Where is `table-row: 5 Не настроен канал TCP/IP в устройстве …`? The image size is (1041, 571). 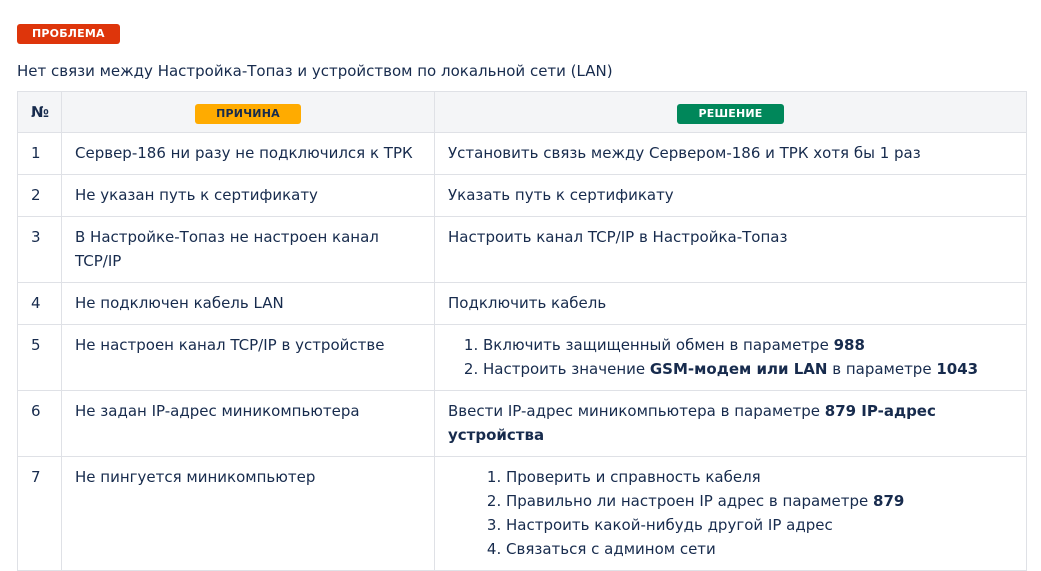 table-row: 5 Не настроен канал TCP/IP в устройстве … is located at coordinates (522, 357).